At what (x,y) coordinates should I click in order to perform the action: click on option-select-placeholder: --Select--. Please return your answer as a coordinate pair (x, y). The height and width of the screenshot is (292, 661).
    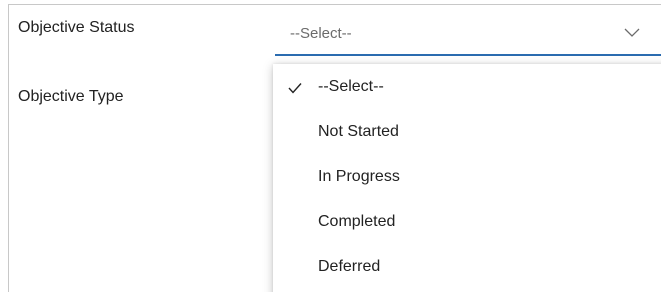
    Looking at the image, I should click on (467, 88).